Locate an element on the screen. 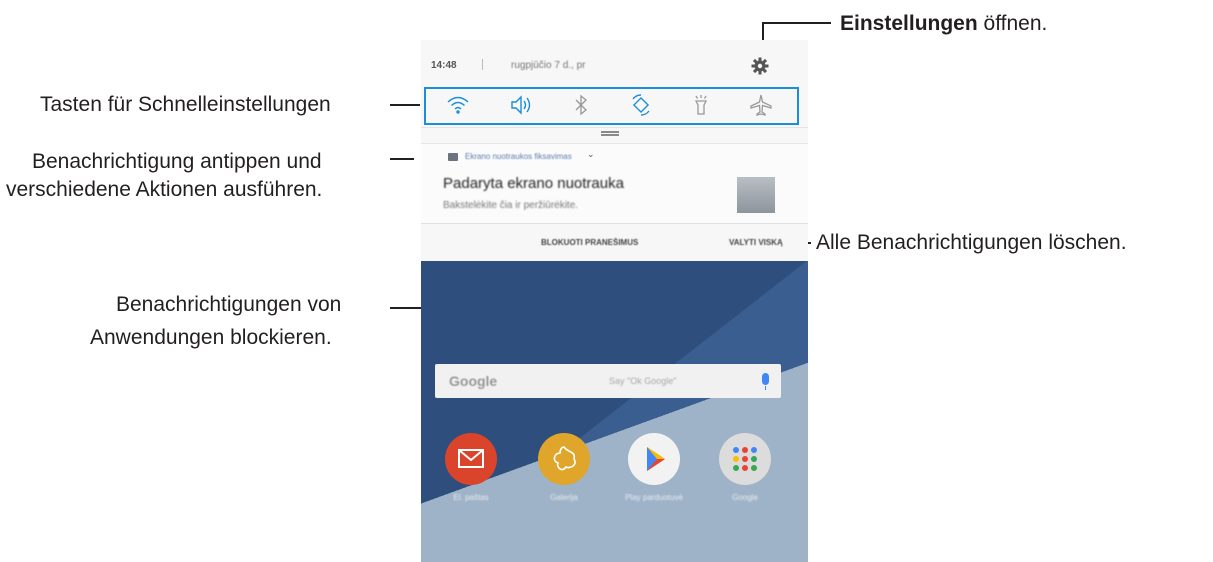 This screenshot has height=562, width=1213. status-date: rugpjūčio 7 d., pr is located at coordinates (548, 65).